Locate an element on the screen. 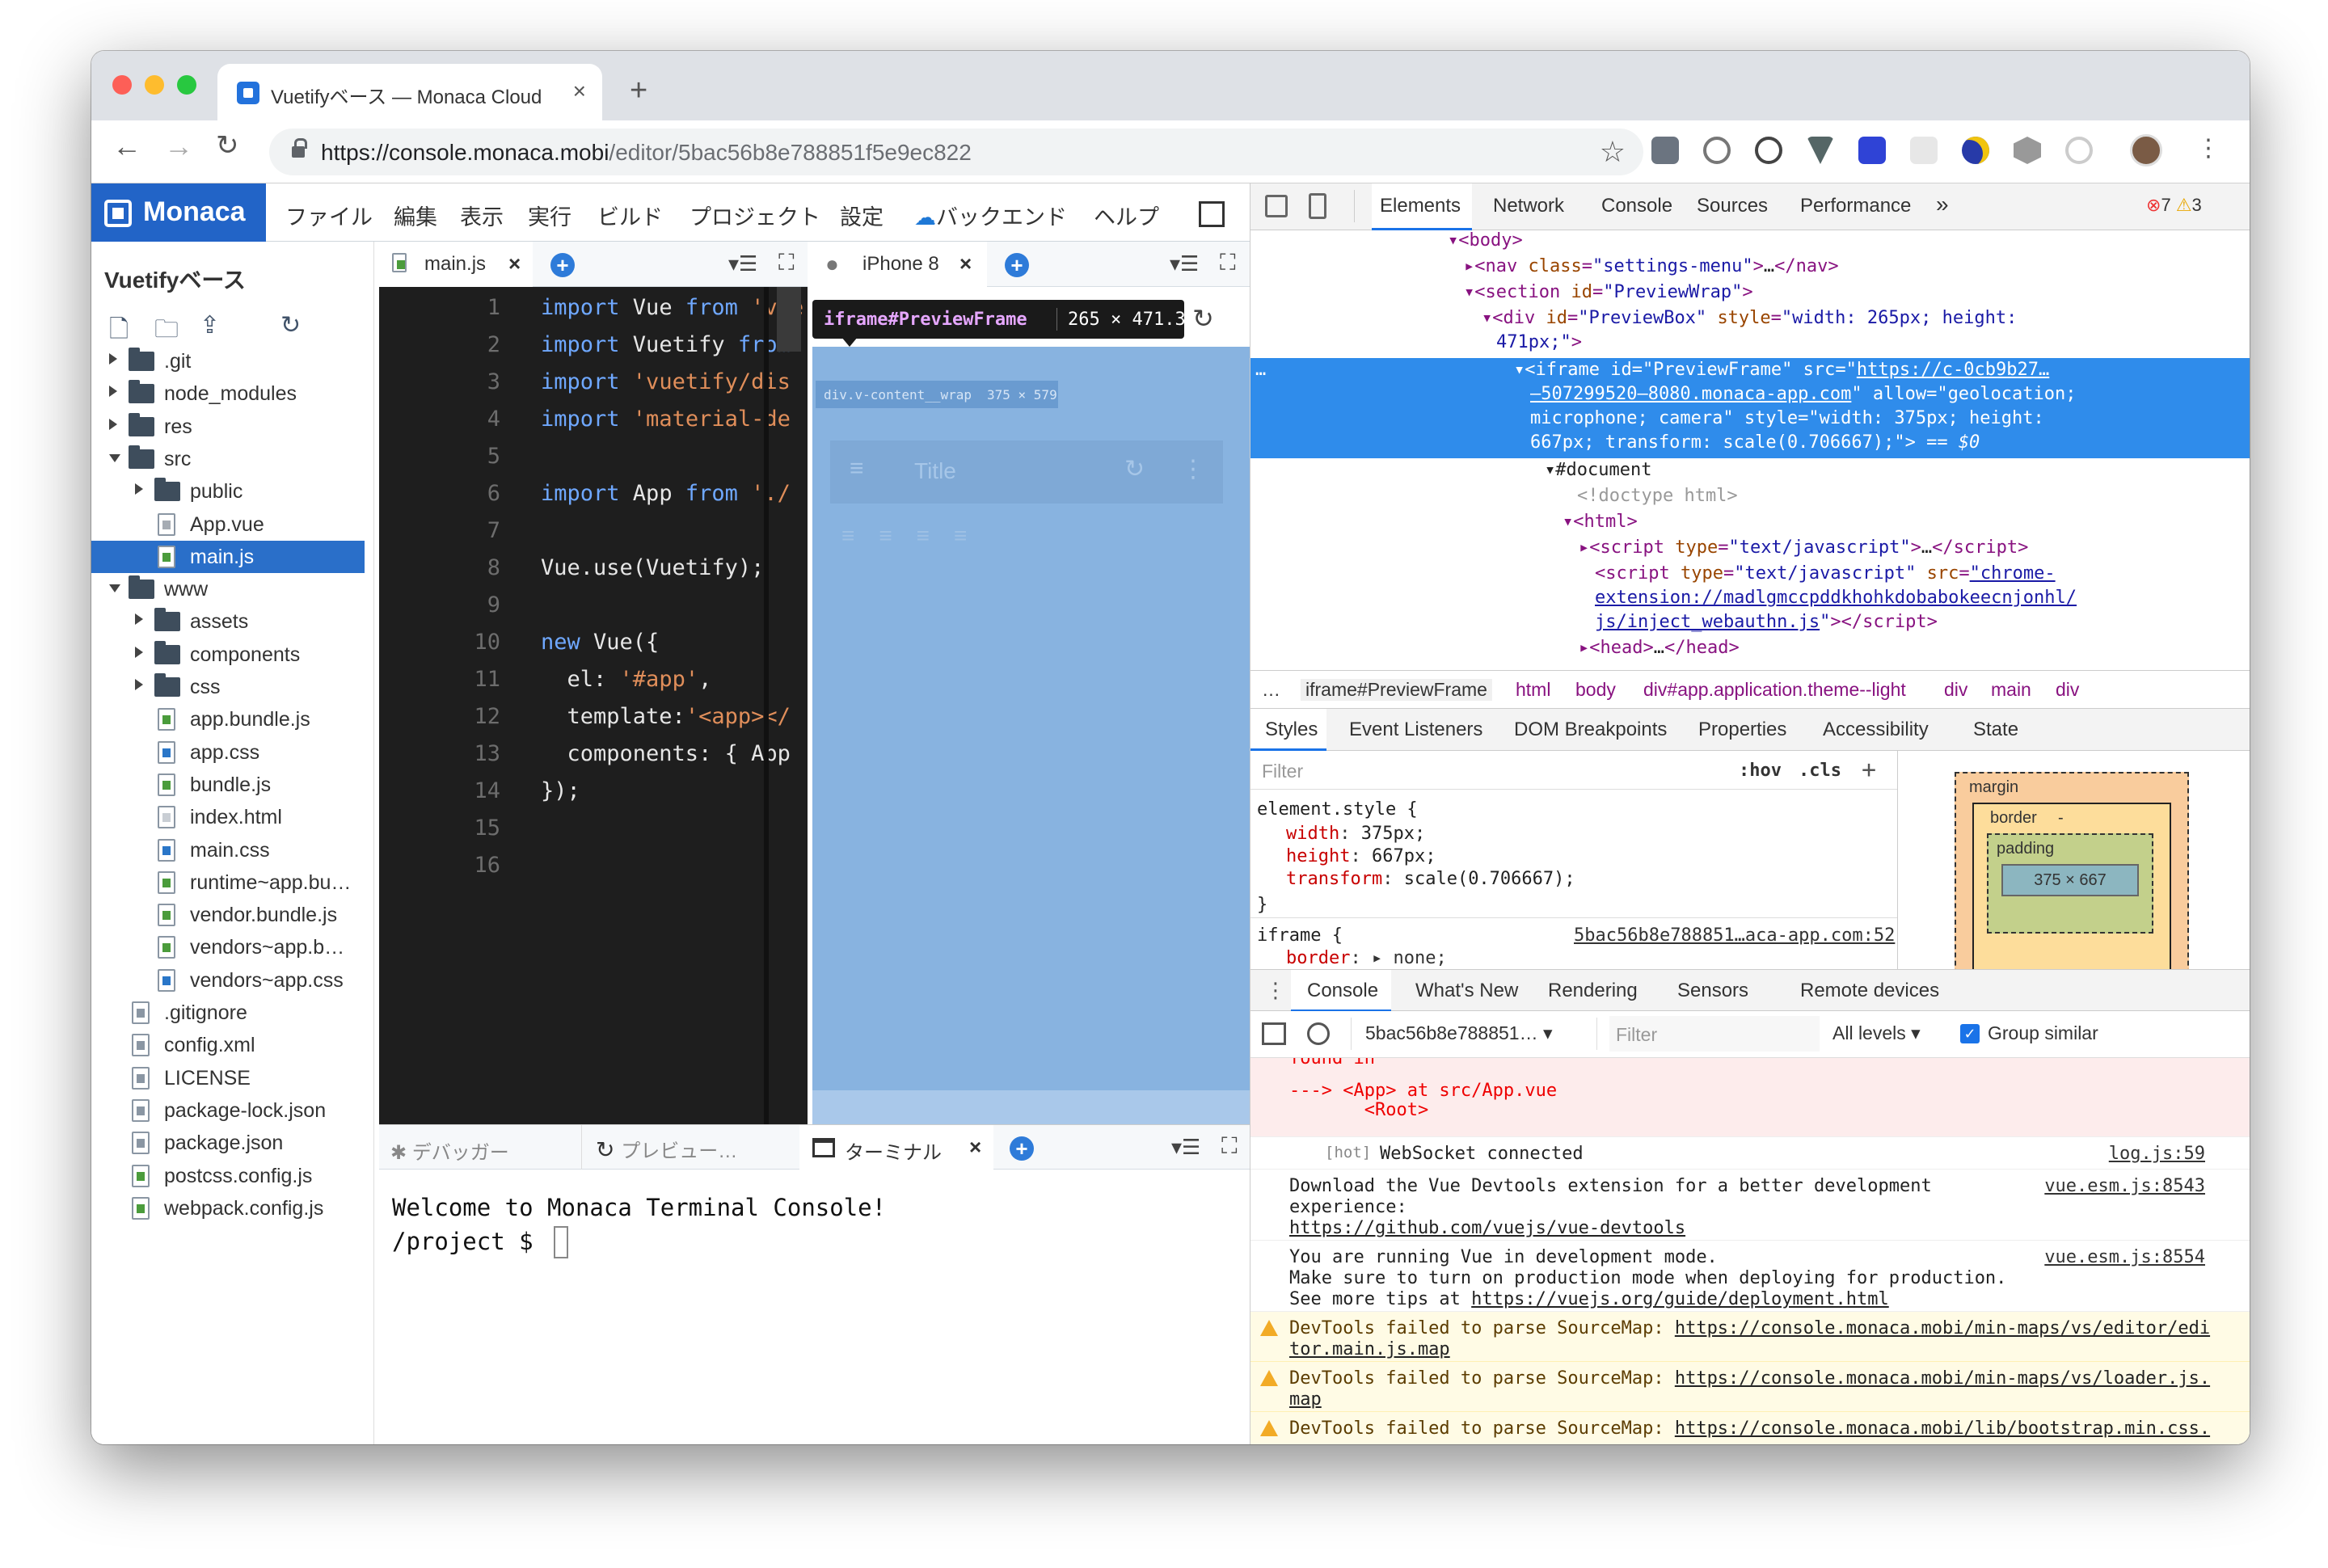 This screenshot has width=2328, height=1568. menu-project: プロジェクト is located at coordinates (755, 216).